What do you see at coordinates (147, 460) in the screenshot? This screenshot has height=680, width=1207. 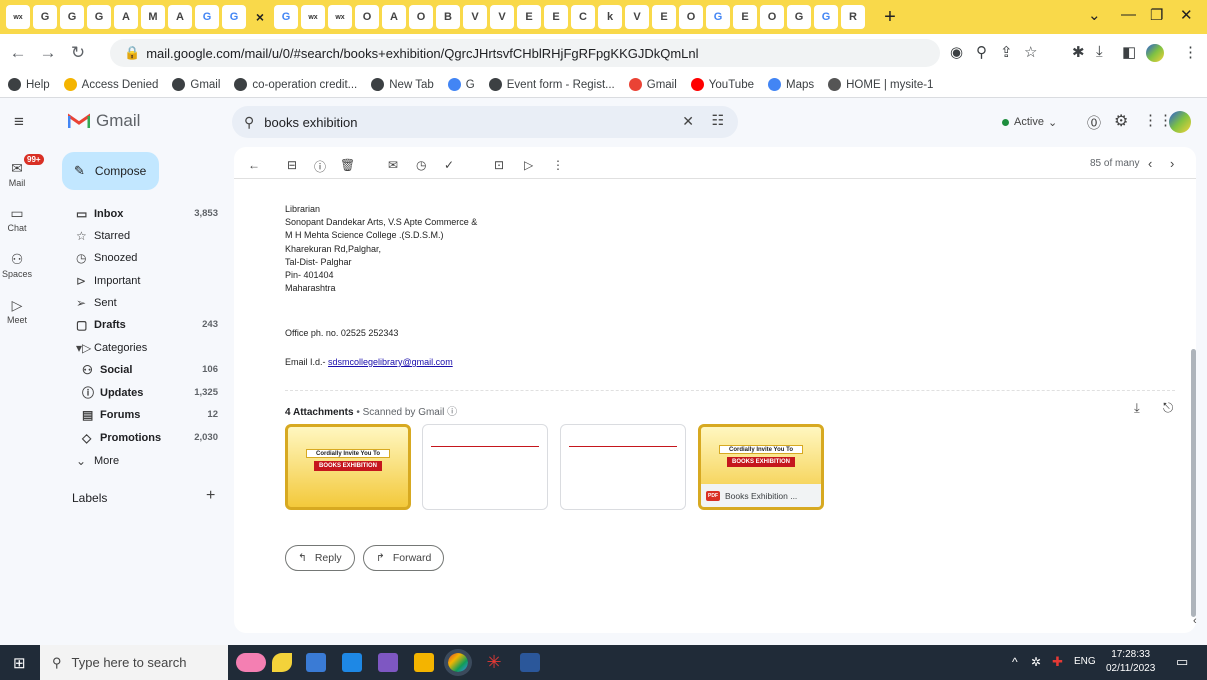 I see `nav-item-more: ⌄ More` at bounding box center [147, 460].